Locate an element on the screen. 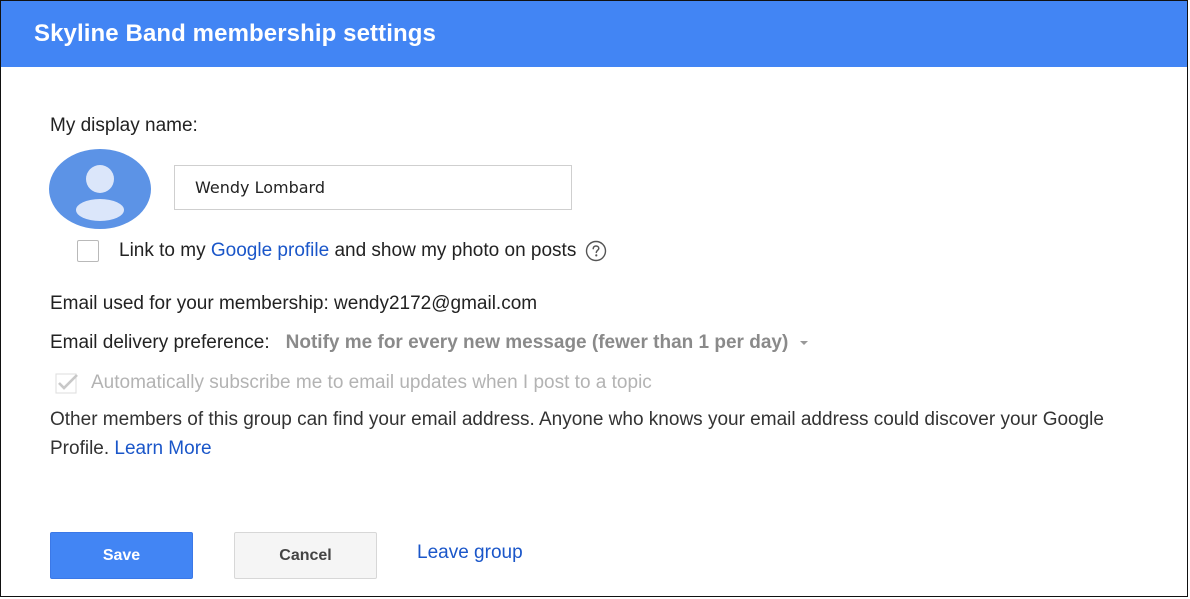  dialog-header: Skyline Band membership settings is located at coordinates (594, 34).